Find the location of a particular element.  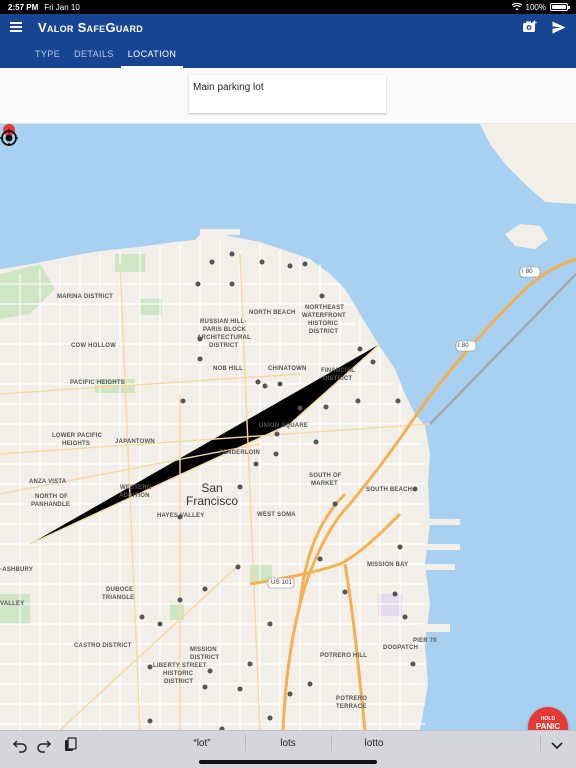

district-label: TERRACE is located at coordinates (351, 707).